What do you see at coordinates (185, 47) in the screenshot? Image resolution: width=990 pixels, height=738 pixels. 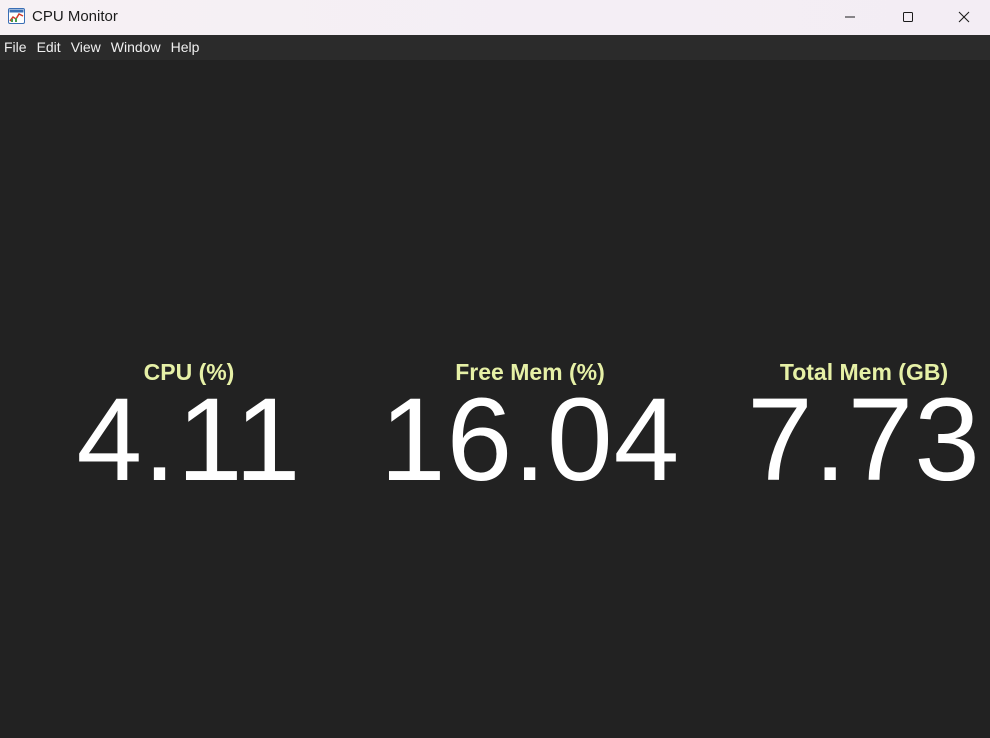 I see `menu-help: Help` at bounding box center [185, 47].